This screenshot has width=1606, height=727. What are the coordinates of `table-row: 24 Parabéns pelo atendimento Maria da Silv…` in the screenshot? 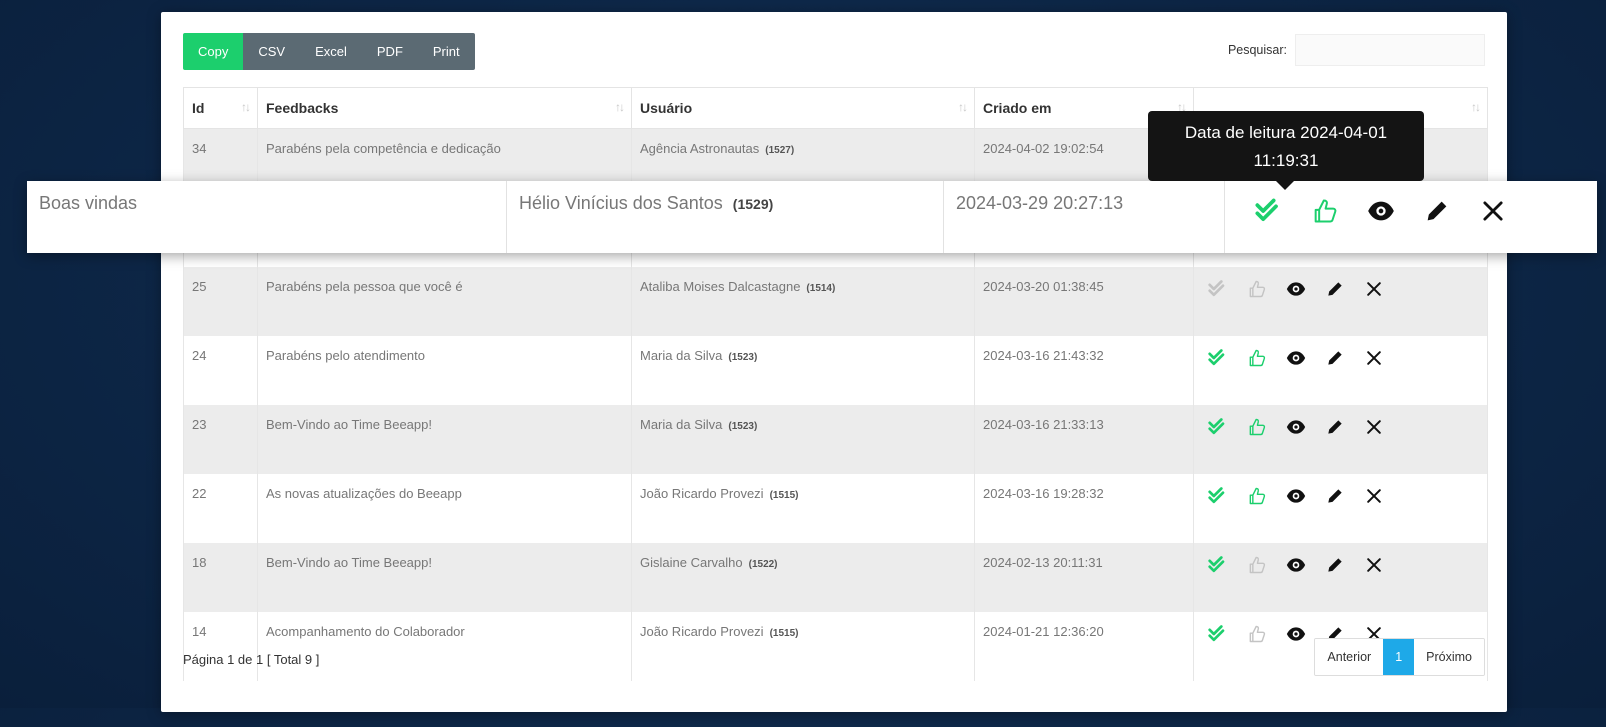 It's located at (835, 370).